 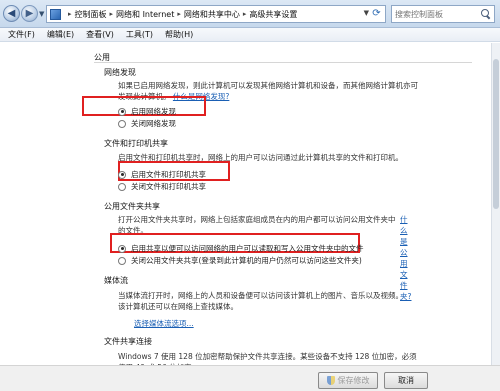 What do you see at coordinates (122, 174) in the screenshot?
I see `file-printer-sharing-on-radio` at bounding box center [122, 174].